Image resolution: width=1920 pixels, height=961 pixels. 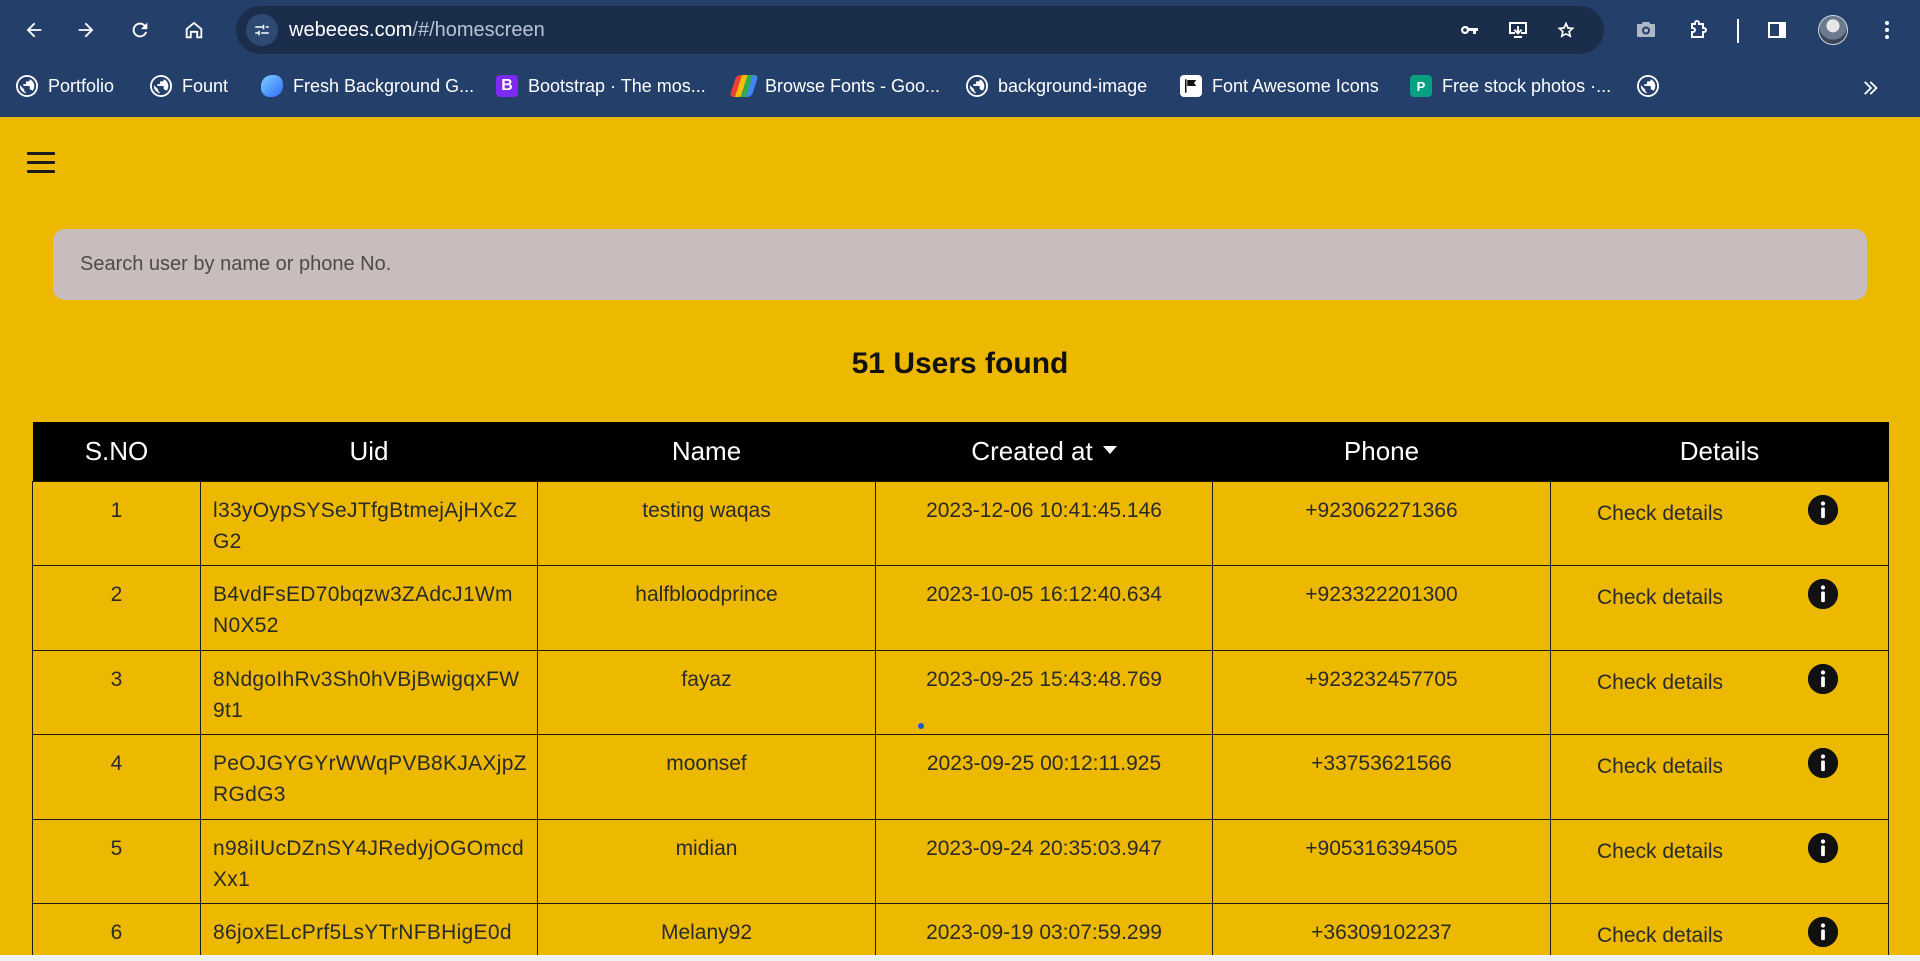 What do you see at coordinates (744, 86) in the screenshot?
I see `google-fonts-icon` at bounding box center [744, 86].